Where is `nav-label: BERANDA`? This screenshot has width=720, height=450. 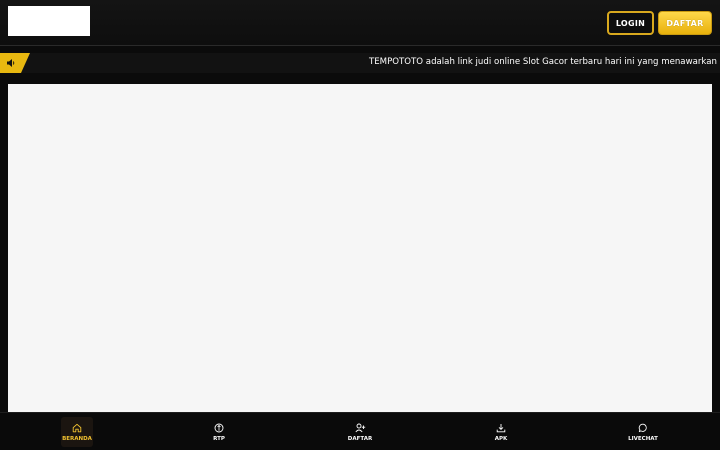
nav-label: BERANDA is located at coordinates (77, 438).